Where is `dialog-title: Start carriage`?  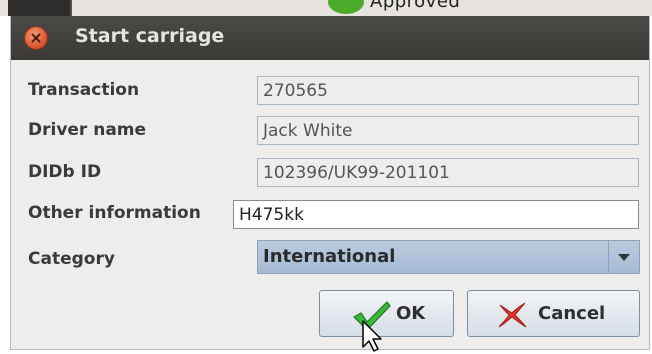
dialog-title: Start carriage is located at coordinates (150, 36).